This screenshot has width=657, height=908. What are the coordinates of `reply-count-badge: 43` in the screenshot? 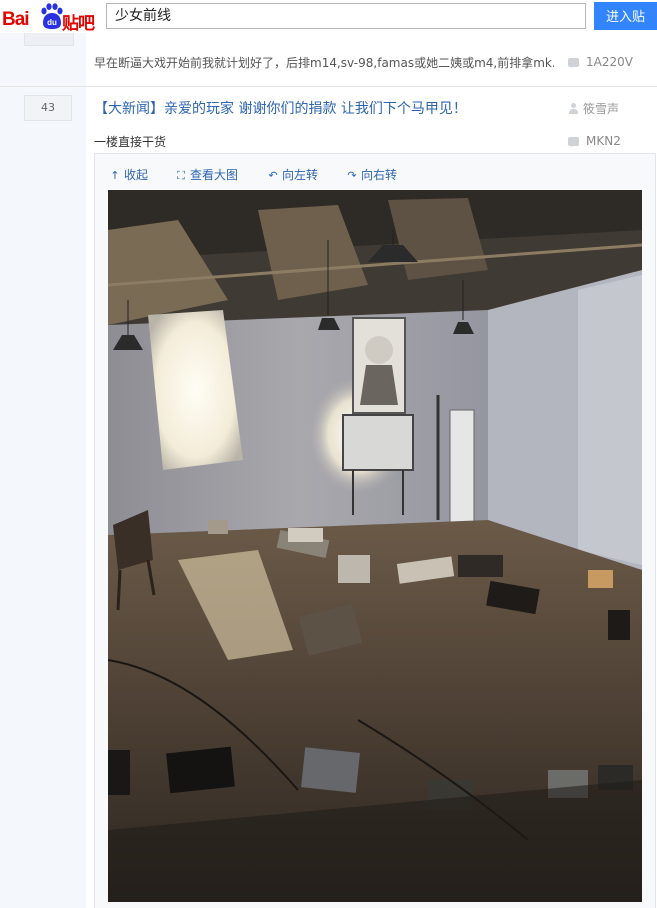 It's located at (48, 108).